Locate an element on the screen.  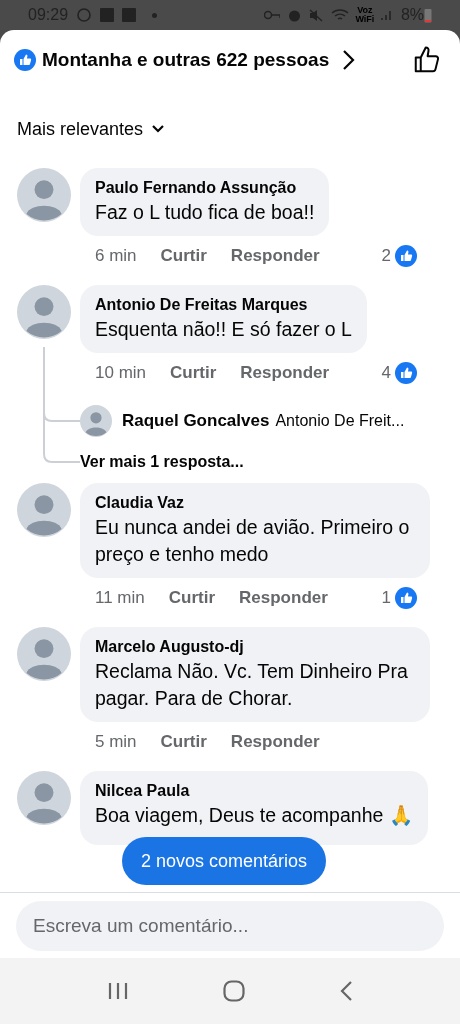
comment-text: Esquenta não!! E só fazer o L is located at coordinates (223, 329).